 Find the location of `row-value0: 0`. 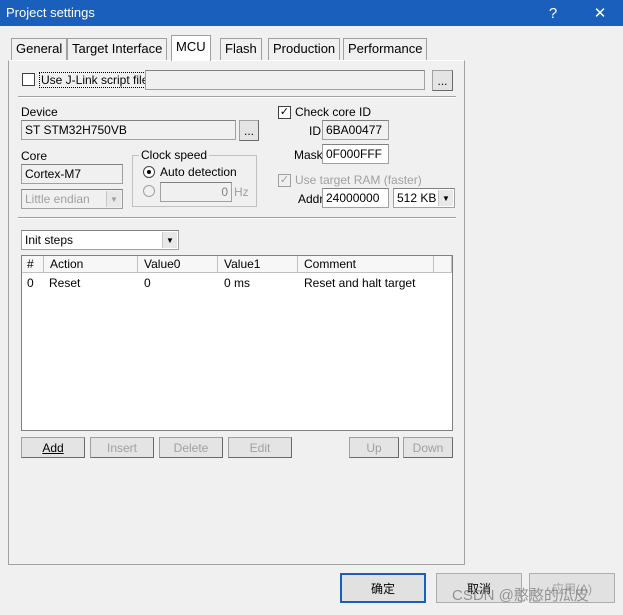

row-value0: 0 is located at coordinates (147, 283).